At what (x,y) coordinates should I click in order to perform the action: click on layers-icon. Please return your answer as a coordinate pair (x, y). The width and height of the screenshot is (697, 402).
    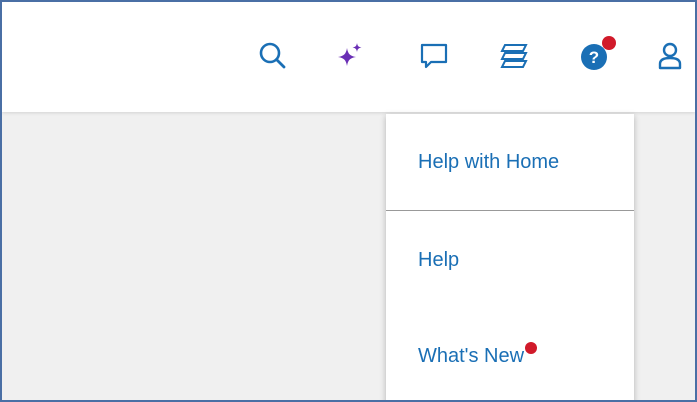
    Looking at the image, I should click on (514, 56).